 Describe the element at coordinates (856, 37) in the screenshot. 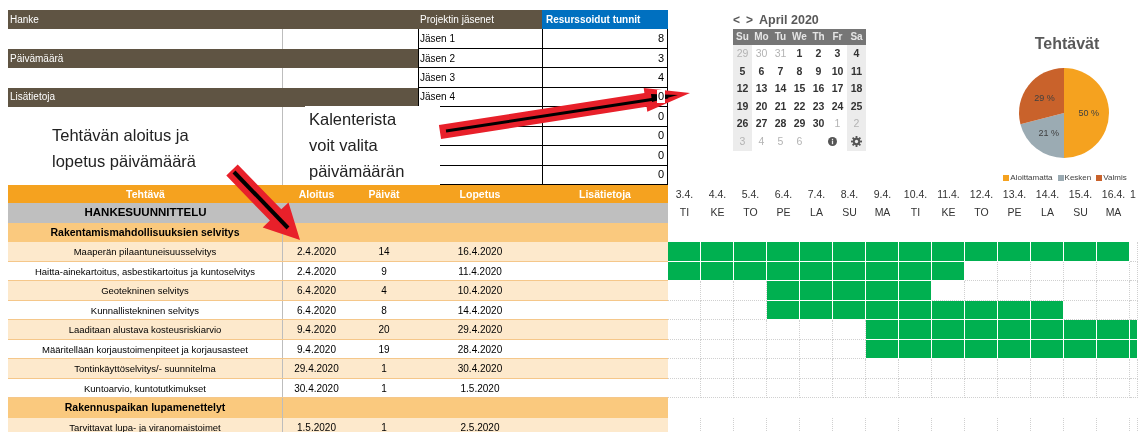

I see `weekday-label: Sa` at that location.